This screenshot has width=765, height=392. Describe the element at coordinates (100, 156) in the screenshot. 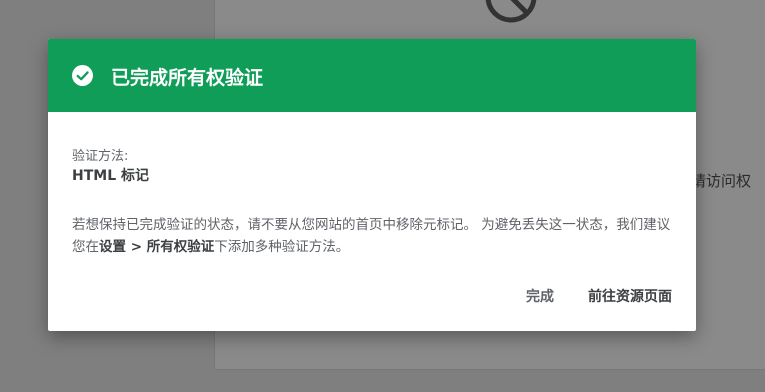

I see `verification-method-label: 验证方法:` at that location.